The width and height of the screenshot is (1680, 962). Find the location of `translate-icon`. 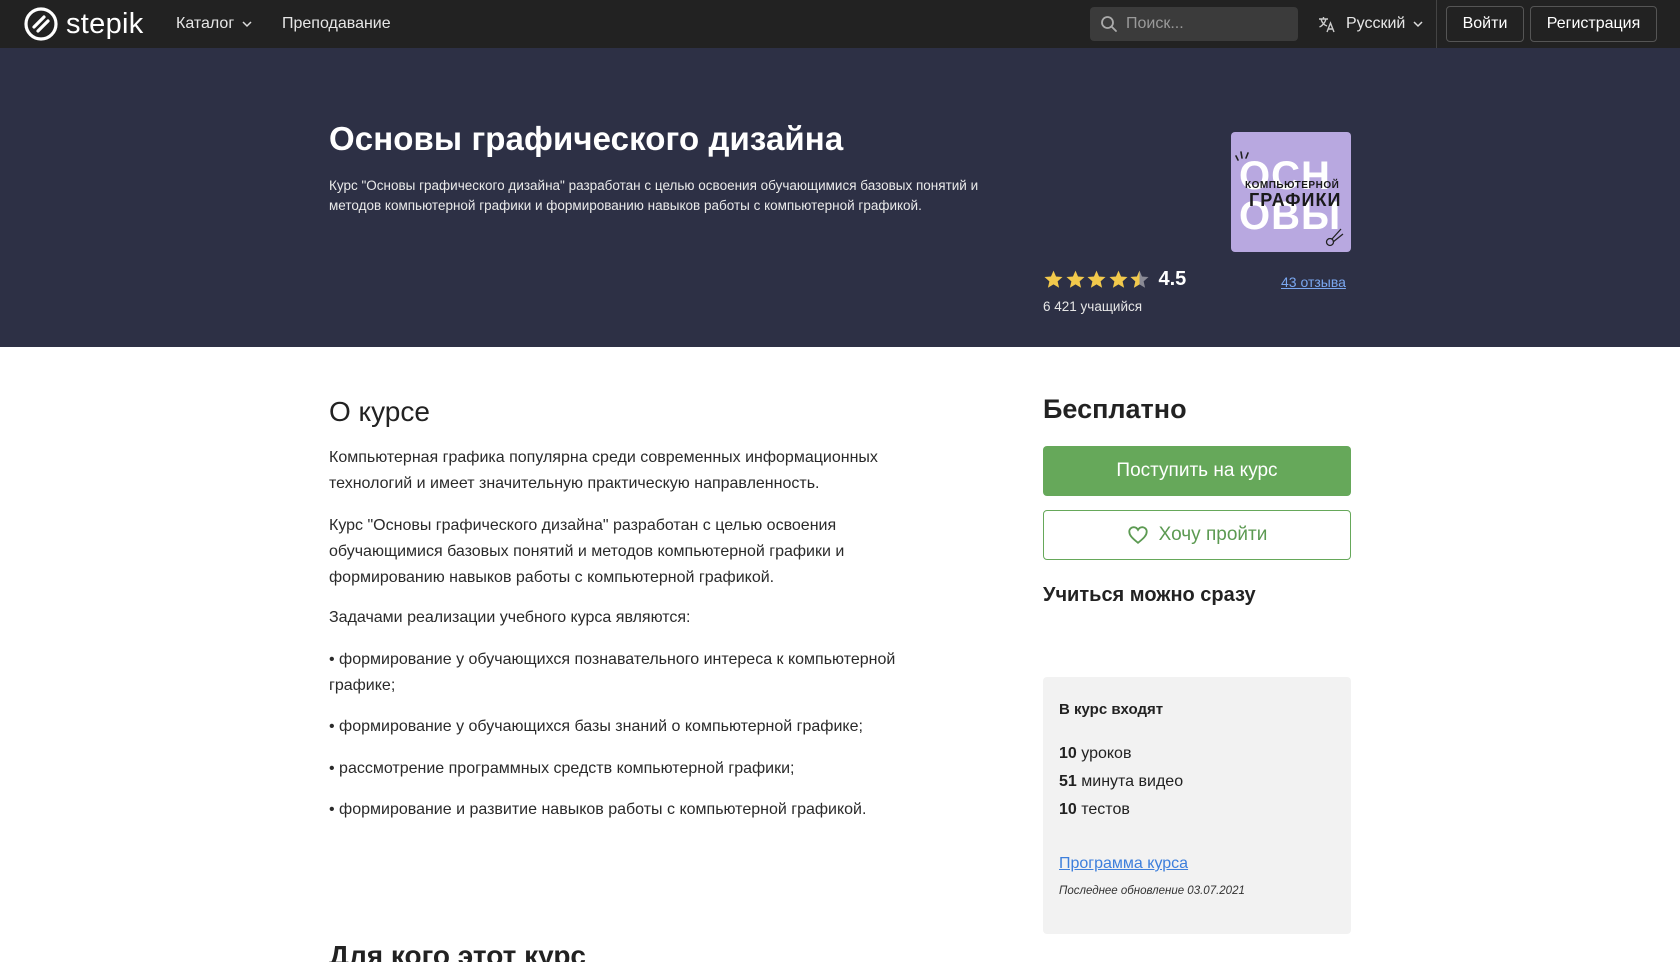

translate-icon is located at coordinates (1327, 25).